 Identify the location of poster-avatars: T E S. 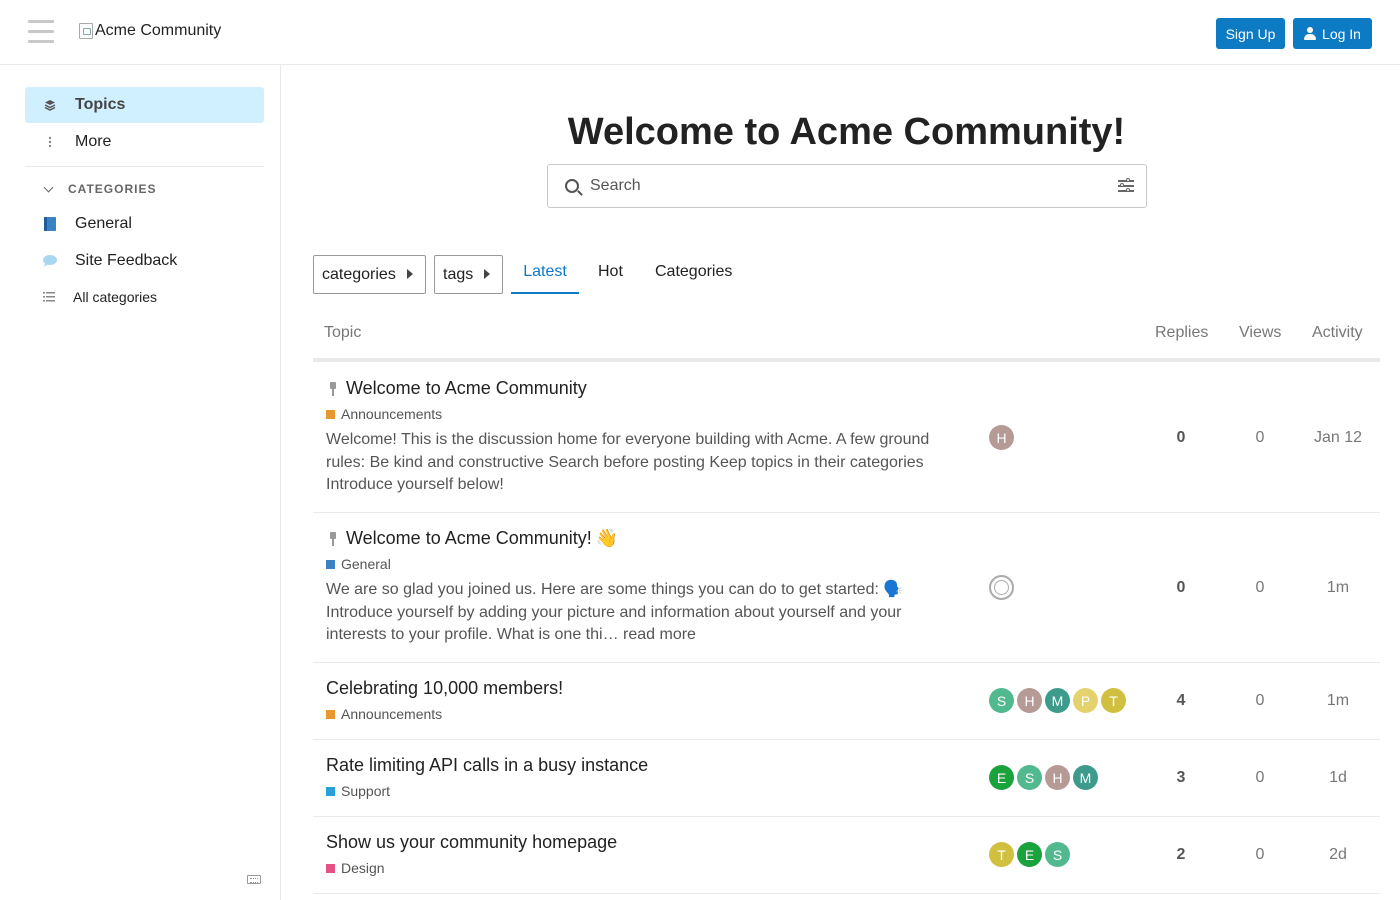
(1029, 854).